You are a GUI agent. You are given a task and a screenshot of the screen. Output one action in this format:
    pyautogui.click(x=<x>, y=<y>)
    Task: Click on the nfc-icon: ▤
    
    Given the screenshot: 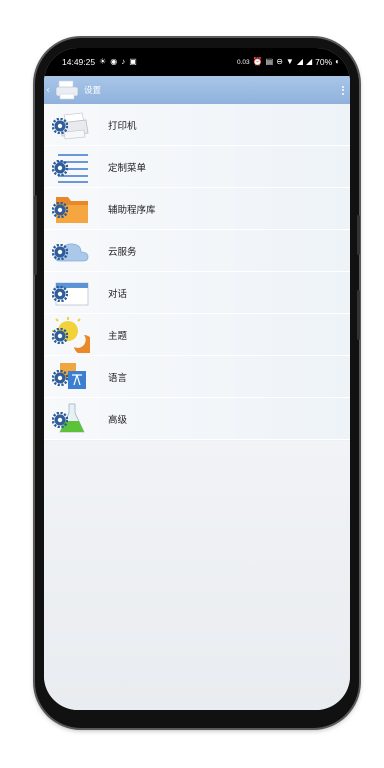 What is the action you would take?
    pyautogui.click(x=269, y=61)
    